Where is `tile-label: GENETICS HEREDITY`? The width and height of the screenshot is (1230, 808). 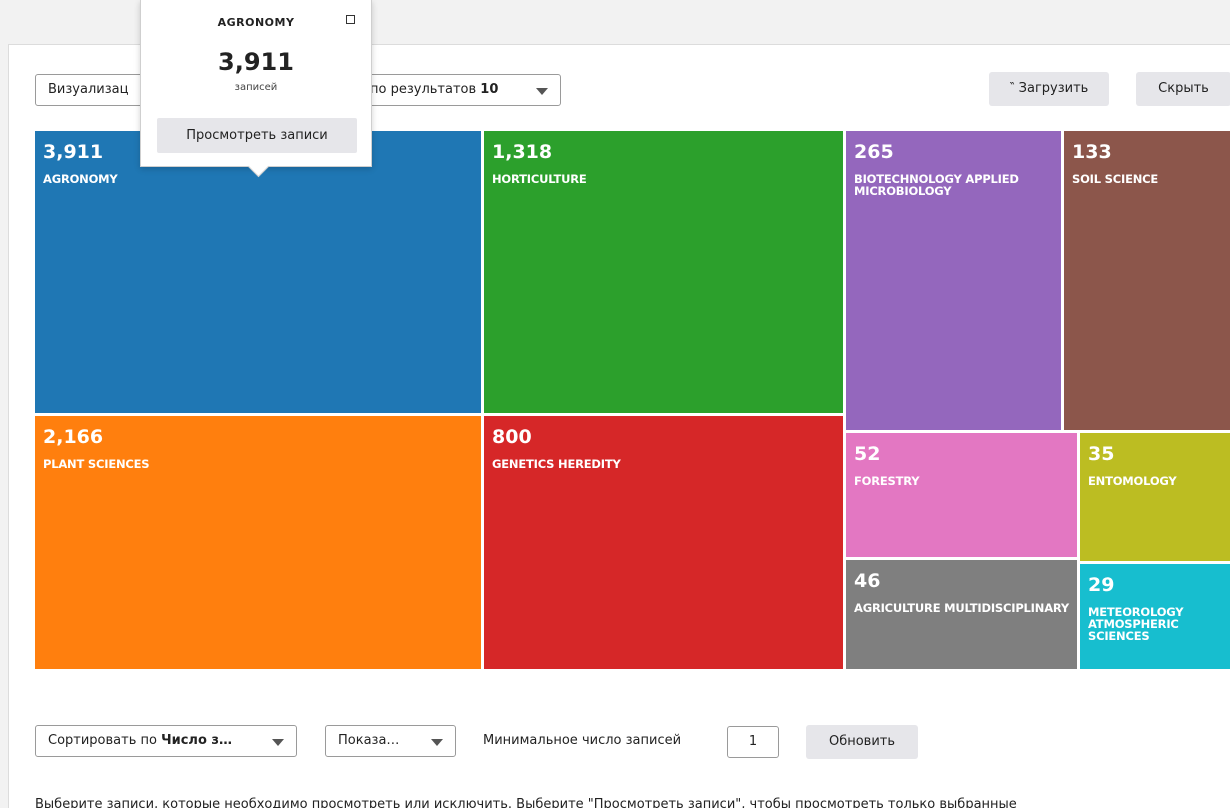 tile-label: GENETICS HEREDITY is located at coordinates (556, 464).